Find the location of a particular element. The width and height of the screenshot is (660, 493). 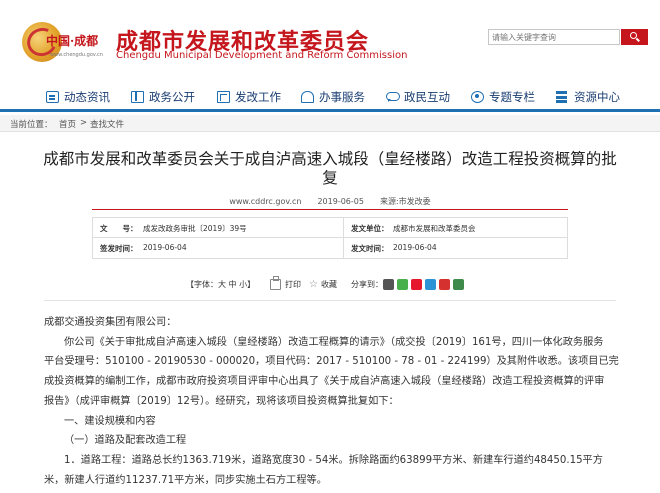

info-label: 发文时间： is located at coordinates (370, 248).